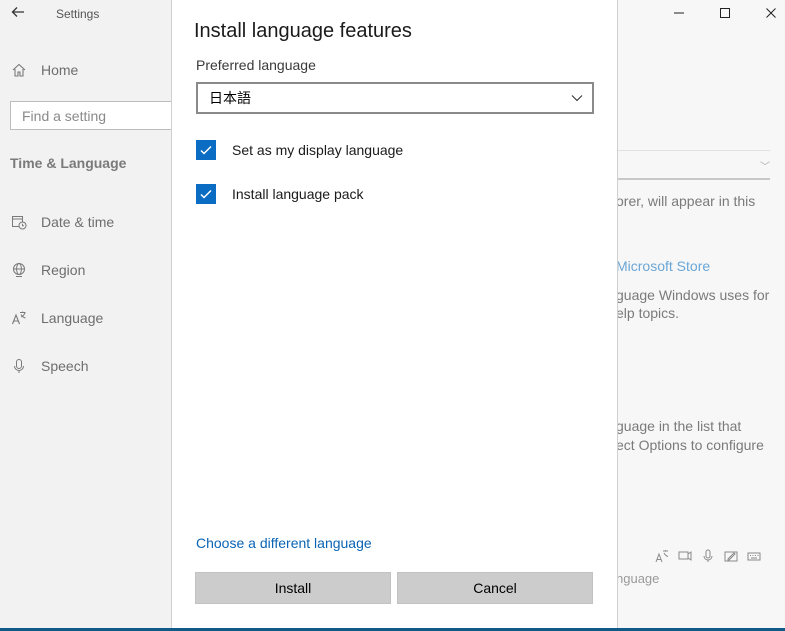 The height and width of the screenshot is (631, 785). Describe the element at coordinates (68, 163) in the screenshot. I see `section-title: Time & Language` at that location.